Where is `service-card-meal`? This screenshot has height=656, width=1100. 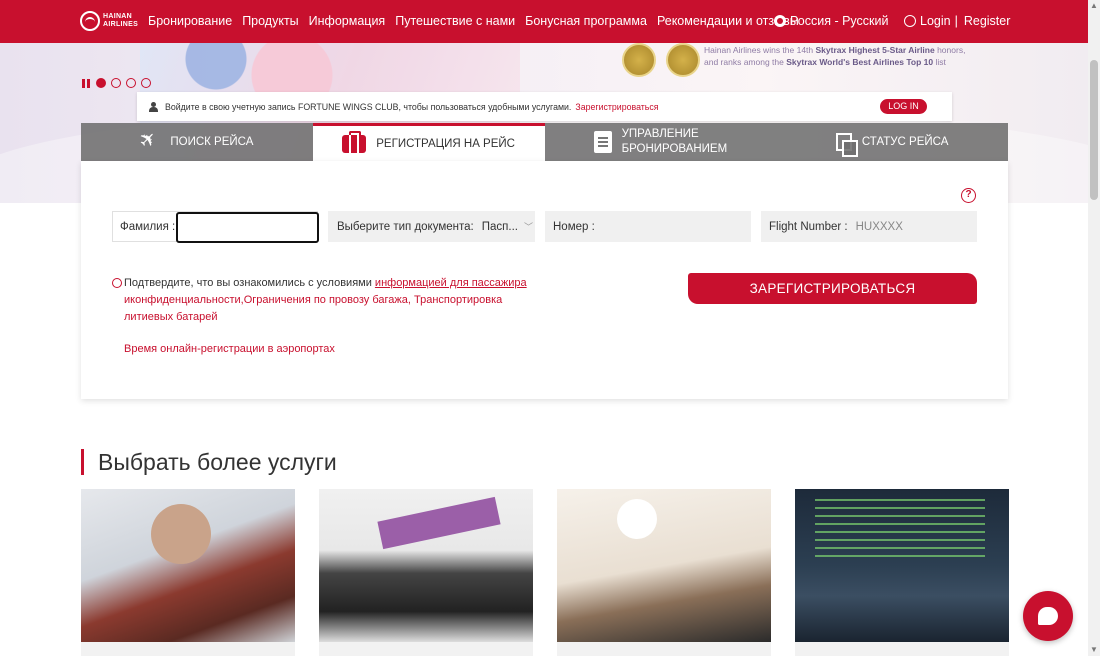
service-card-meal is located at coordinates (664, 572).